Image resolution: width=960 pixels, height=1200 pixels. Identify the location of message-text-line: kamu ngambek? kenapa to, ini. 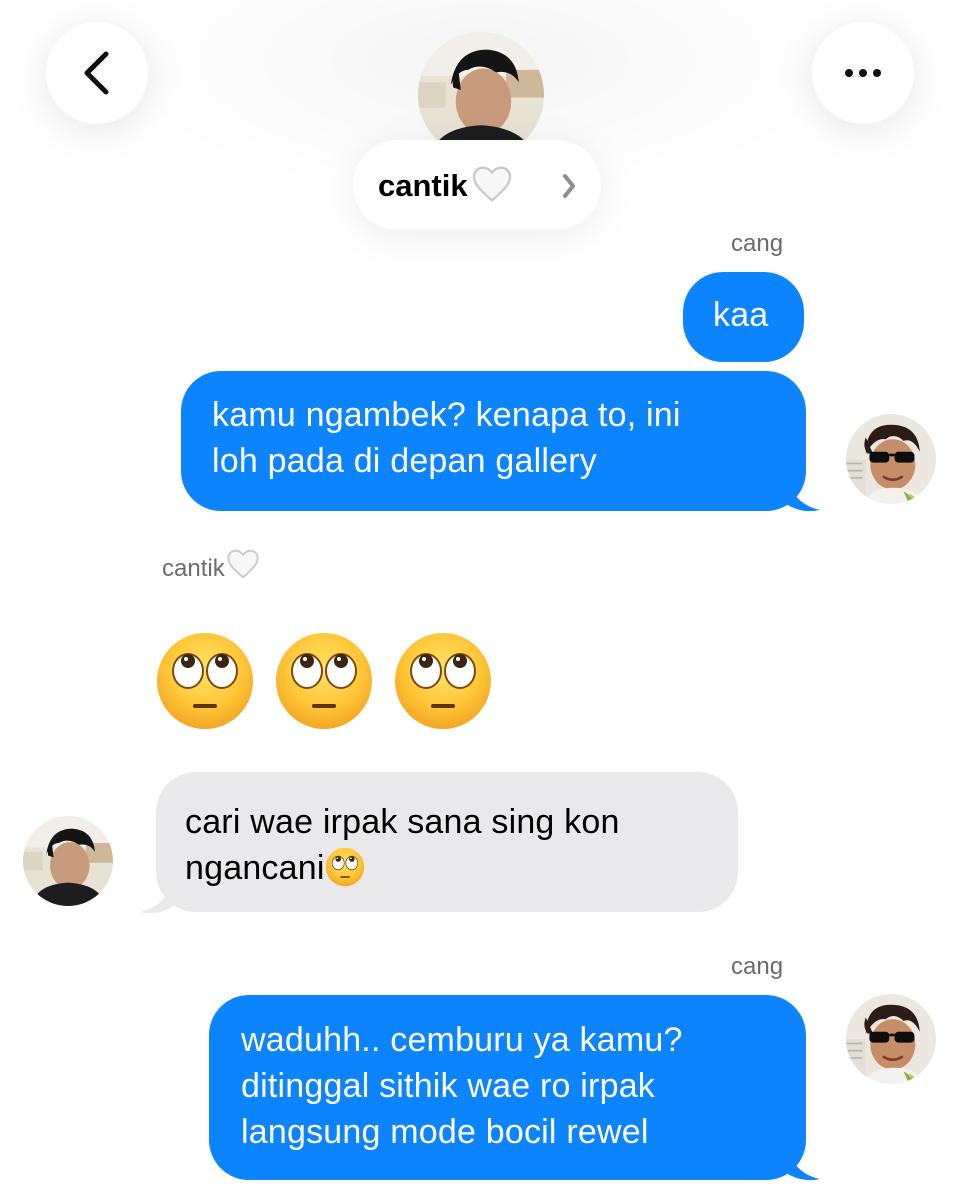
(446, 415).